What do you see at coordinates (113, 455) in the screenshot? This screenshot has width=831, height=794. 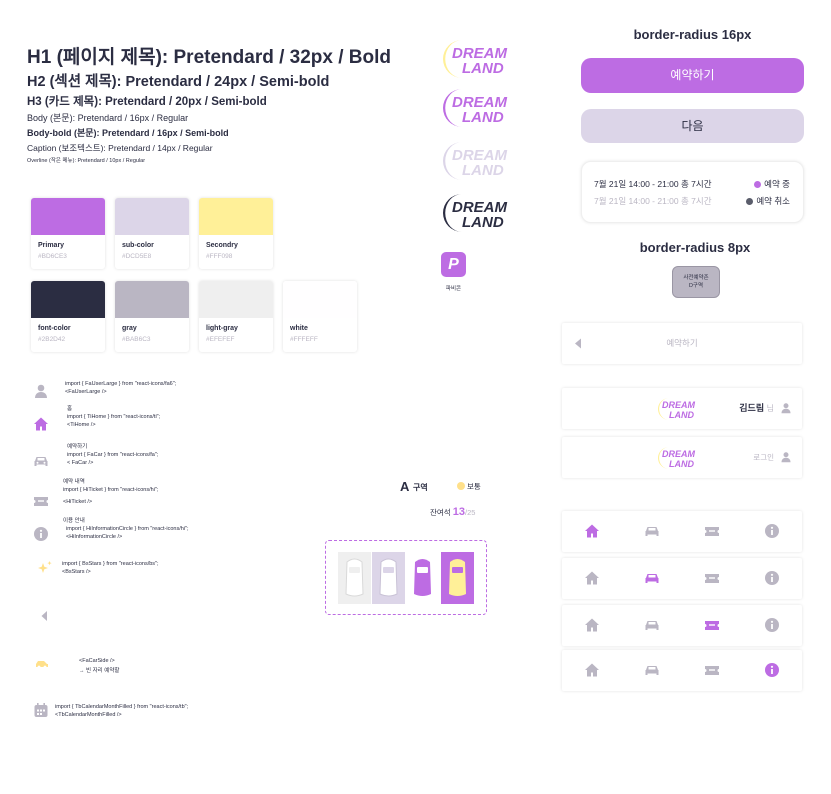 I see `code-line: import { FaCar } from "react-icons/fa";` at bounding box center [113, 455].